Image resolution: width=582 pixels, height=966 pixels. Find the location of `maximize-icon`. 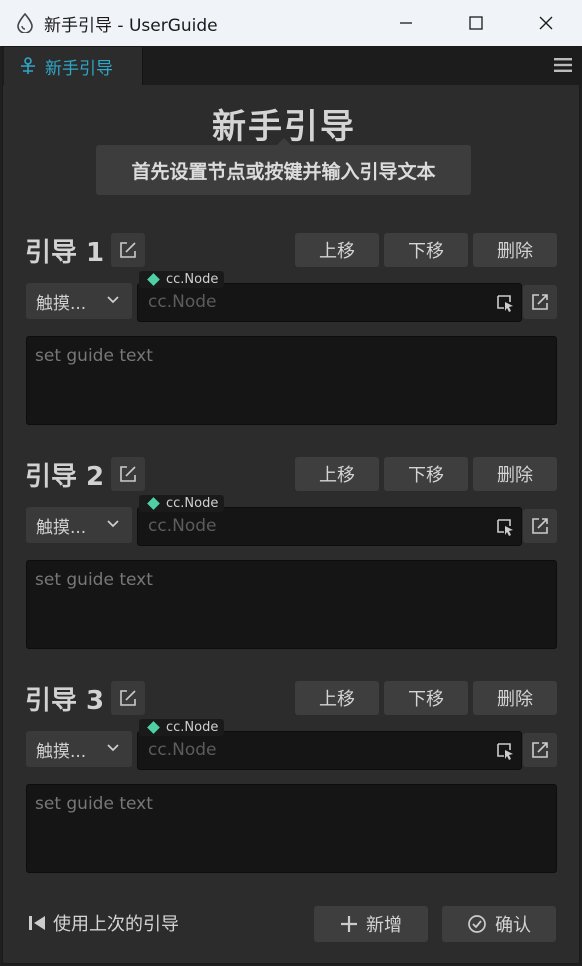

maximize-icon is located at coordinates (476, 23).